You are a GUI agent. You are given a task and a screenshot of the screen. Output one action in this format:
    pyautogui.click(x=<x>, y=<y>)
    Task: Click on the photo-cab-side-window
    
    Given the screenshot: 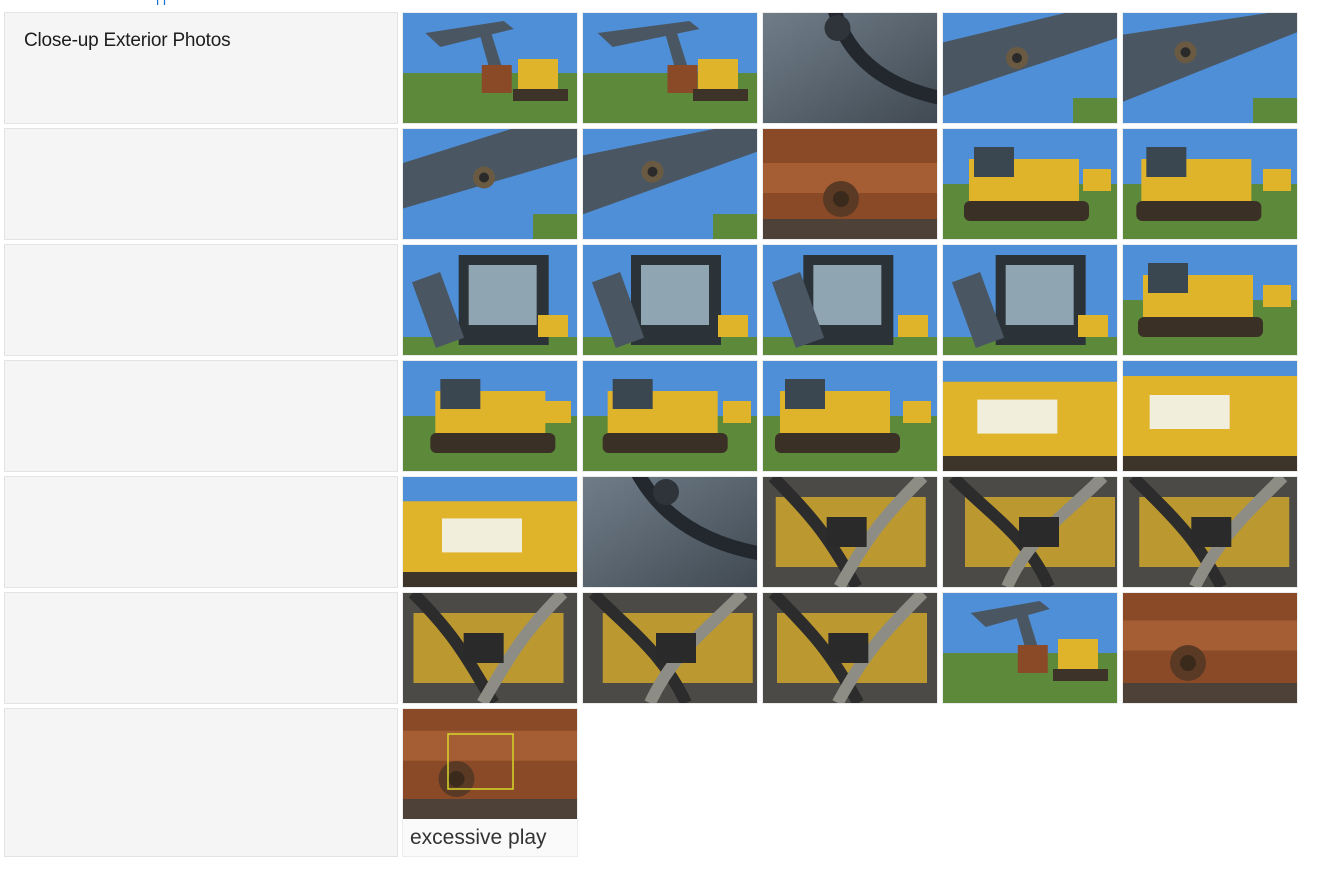 What is the action you would take?
    pyautogui.click(x=1030, y=300)
    